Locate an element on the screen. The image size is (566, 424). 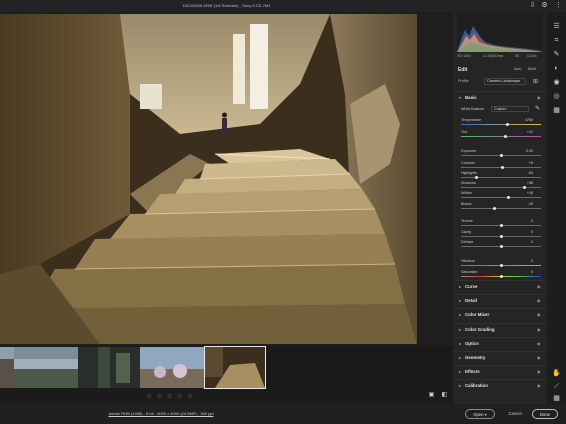
eyedropper-tool-icon: ⟋ is located at coordinates (556, 386).